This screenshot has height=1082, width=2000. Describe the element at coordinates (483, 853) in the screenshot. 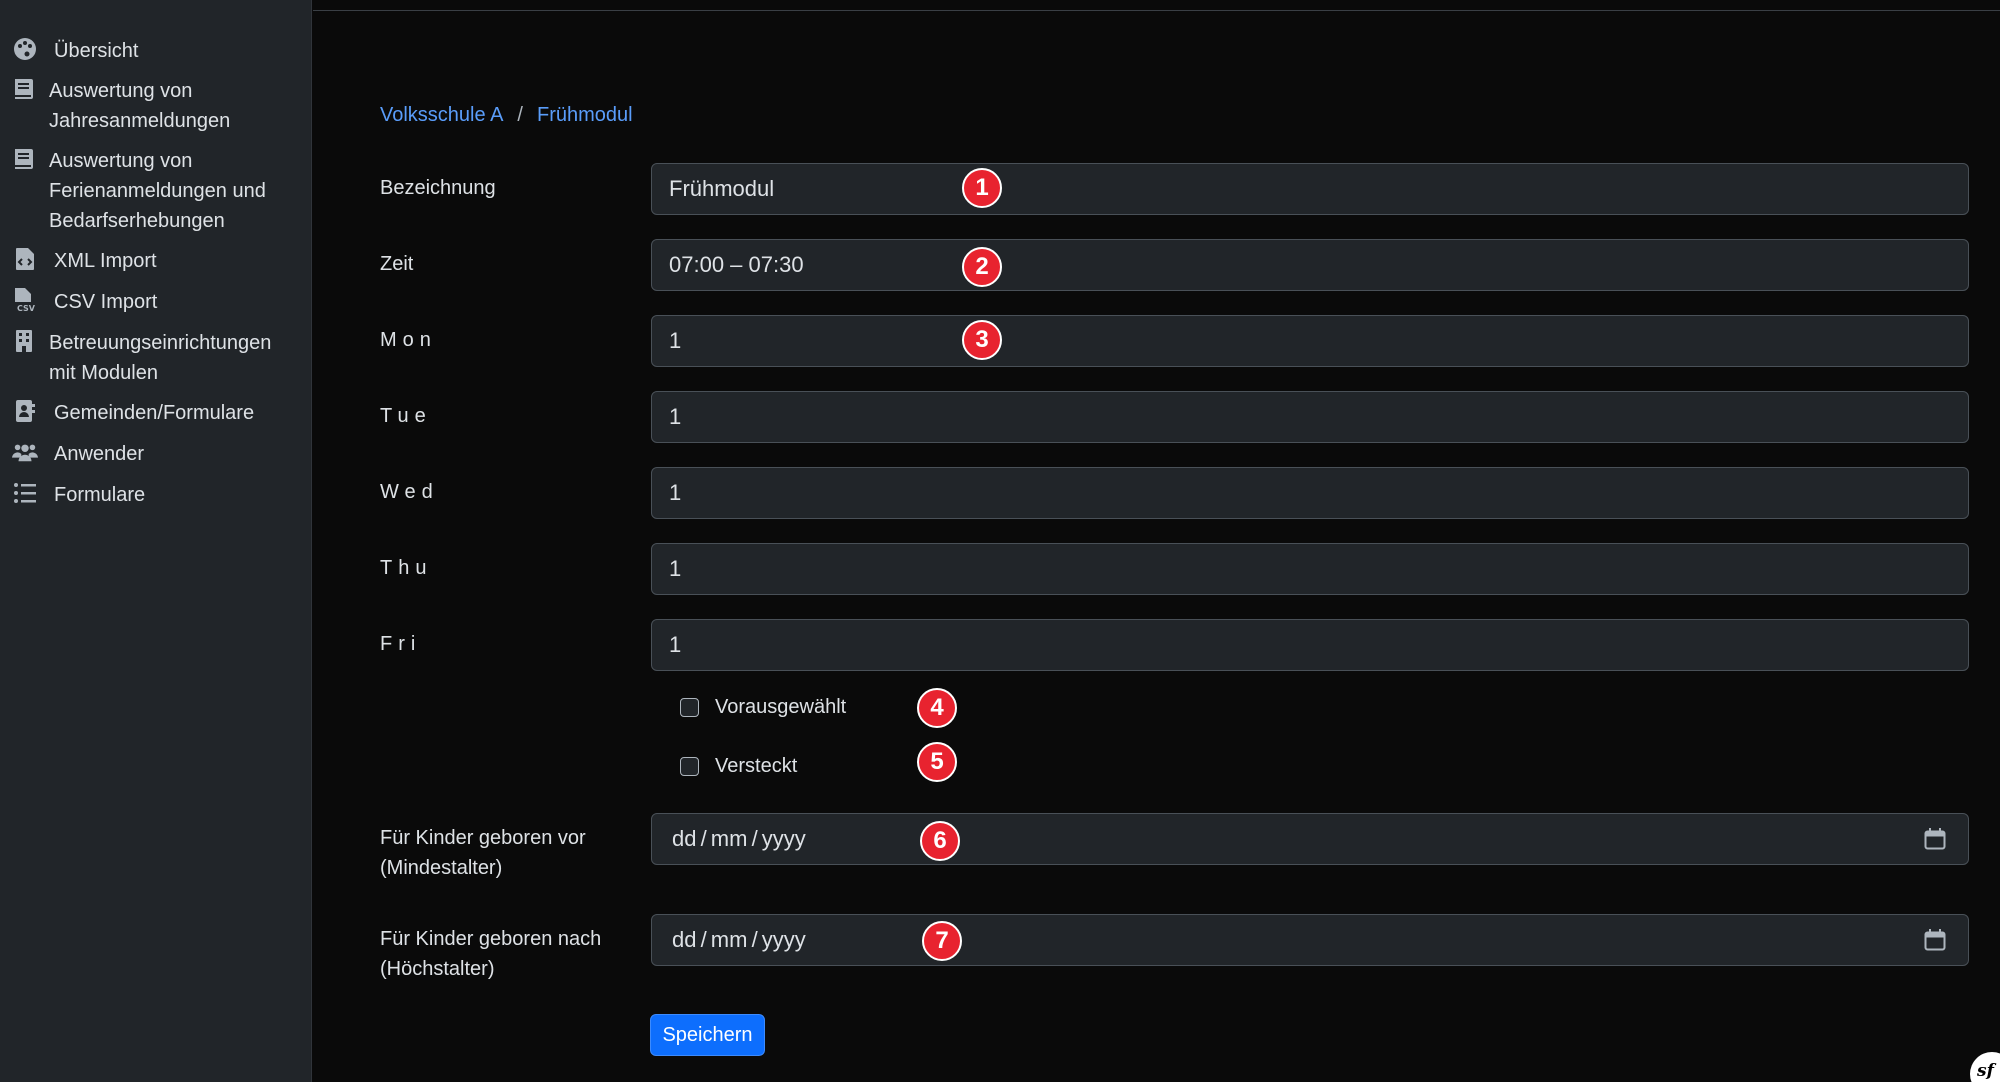

I see `mindestalter-label: Für Kinder geboren vor (Mindestalter)` at that location.